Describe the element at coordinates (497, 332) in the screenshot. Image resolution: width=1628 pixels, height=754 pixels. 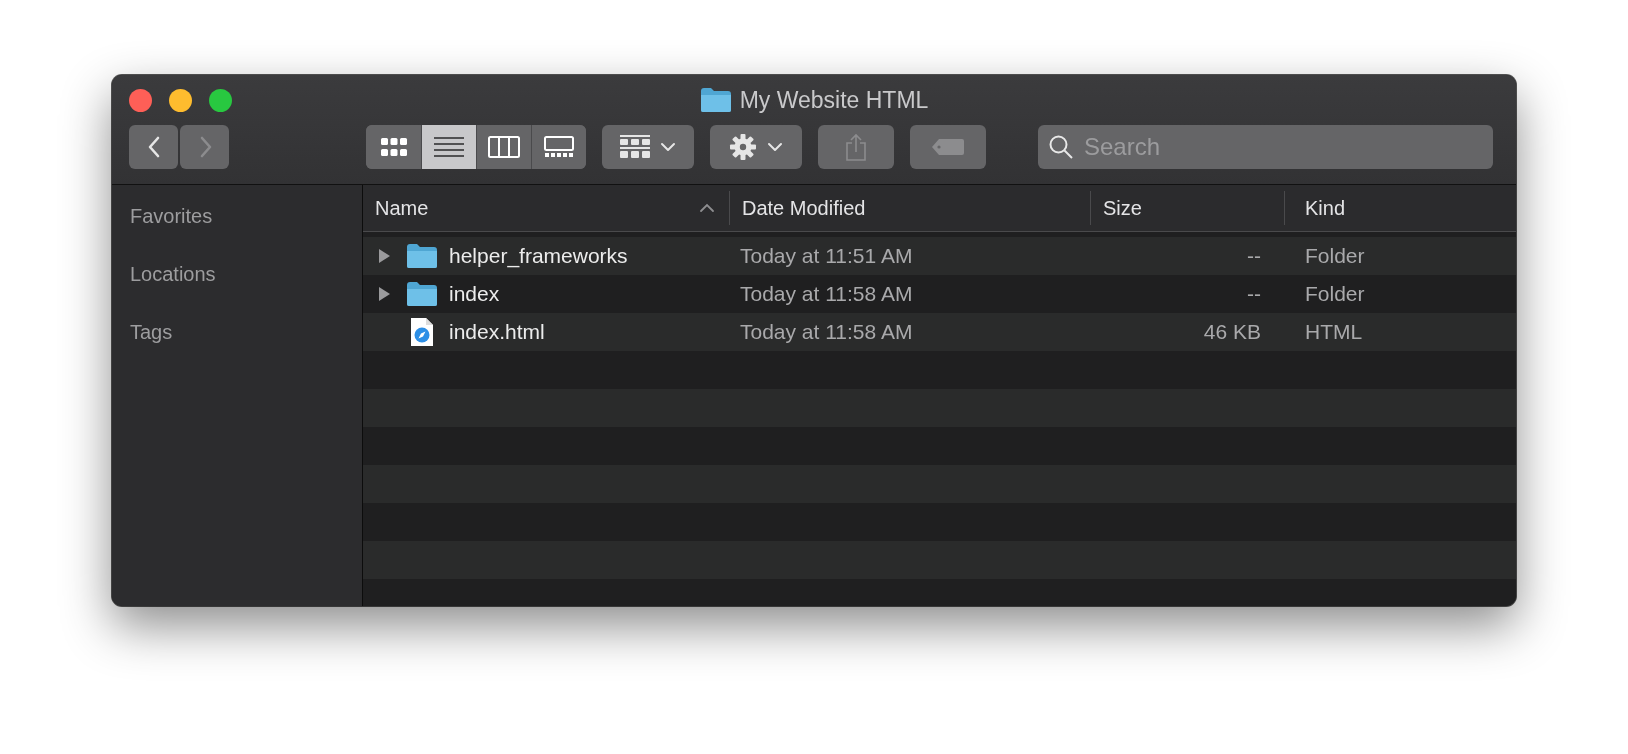
I see `file-name: index.html` at that location.